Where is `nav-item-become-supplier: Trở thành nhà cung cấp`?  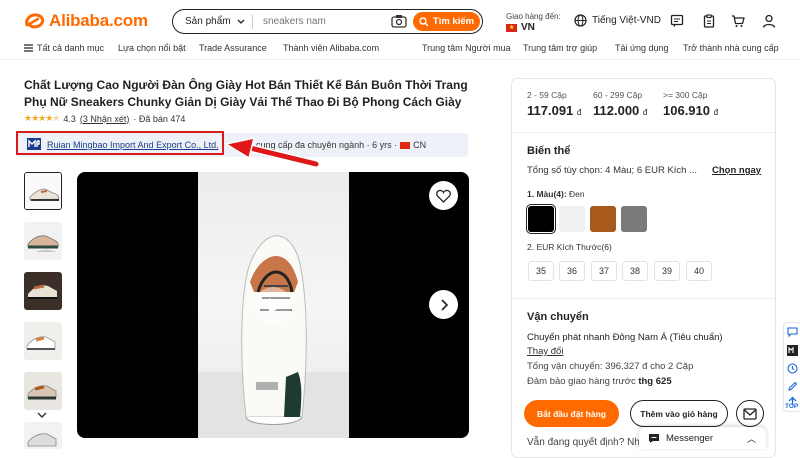
nav-item-become-supplier: Trở thành nhà cung cấp is located at coordinates (731, 48).